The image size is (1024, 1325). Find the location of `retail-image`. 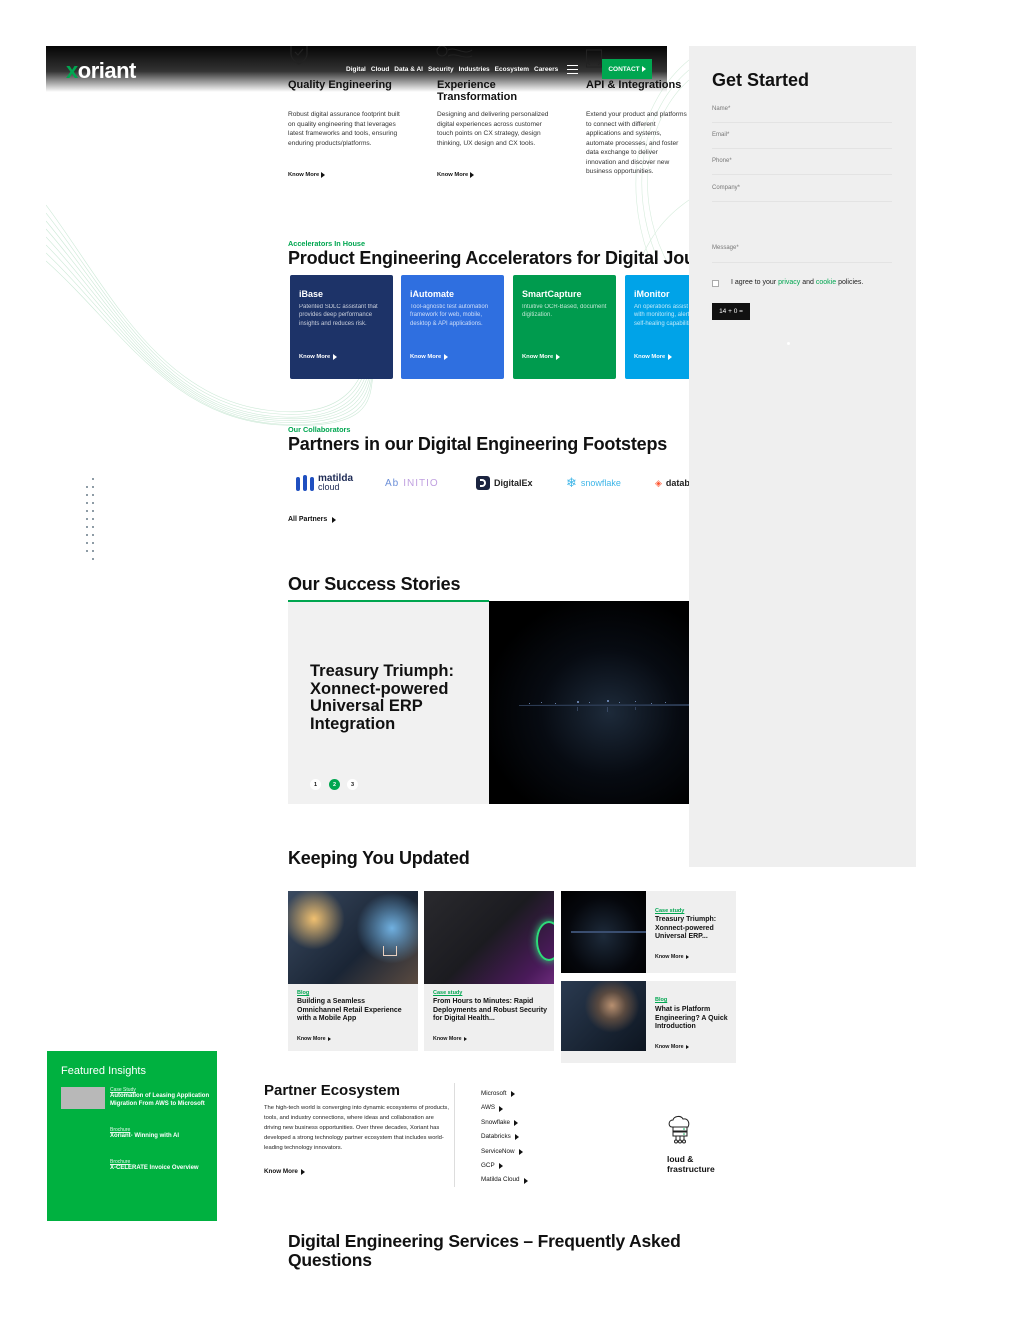

retail-image is located at coordinates (353, 937).